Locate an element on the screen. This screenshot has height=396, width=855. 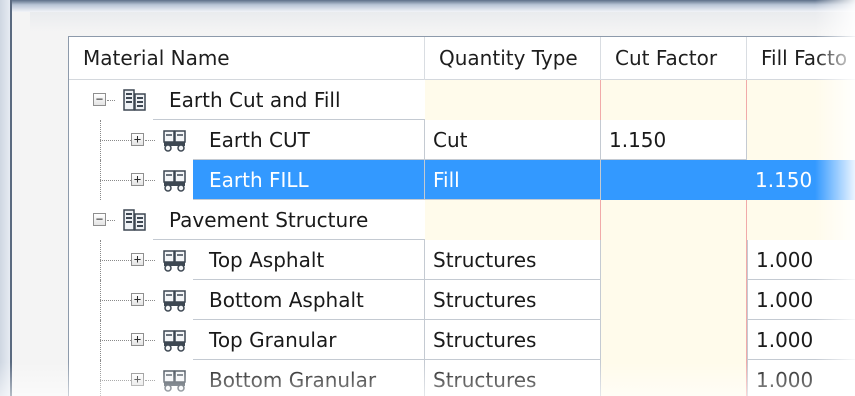
window-left-border is located at coordinates (5, 198).